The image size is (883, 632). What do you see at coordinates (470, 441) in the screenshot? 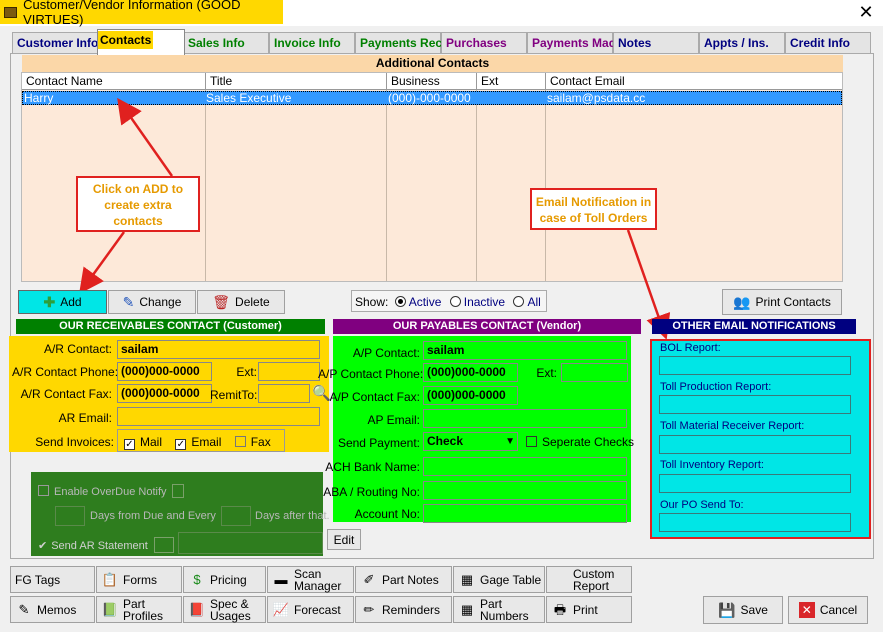
I see `send-payment-select: Check ▼` at bounding box center [470, 441].